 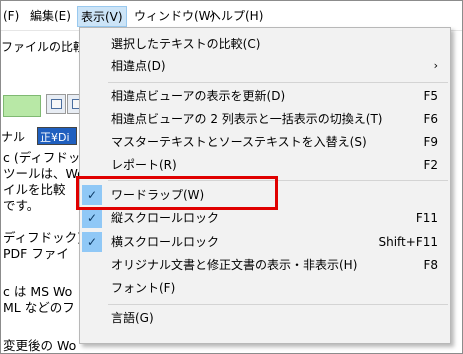 I want to click on menu-item-swap-texts: マスターテキストとソーステキストを入替え(S) F9, so click(x=265, y=142).